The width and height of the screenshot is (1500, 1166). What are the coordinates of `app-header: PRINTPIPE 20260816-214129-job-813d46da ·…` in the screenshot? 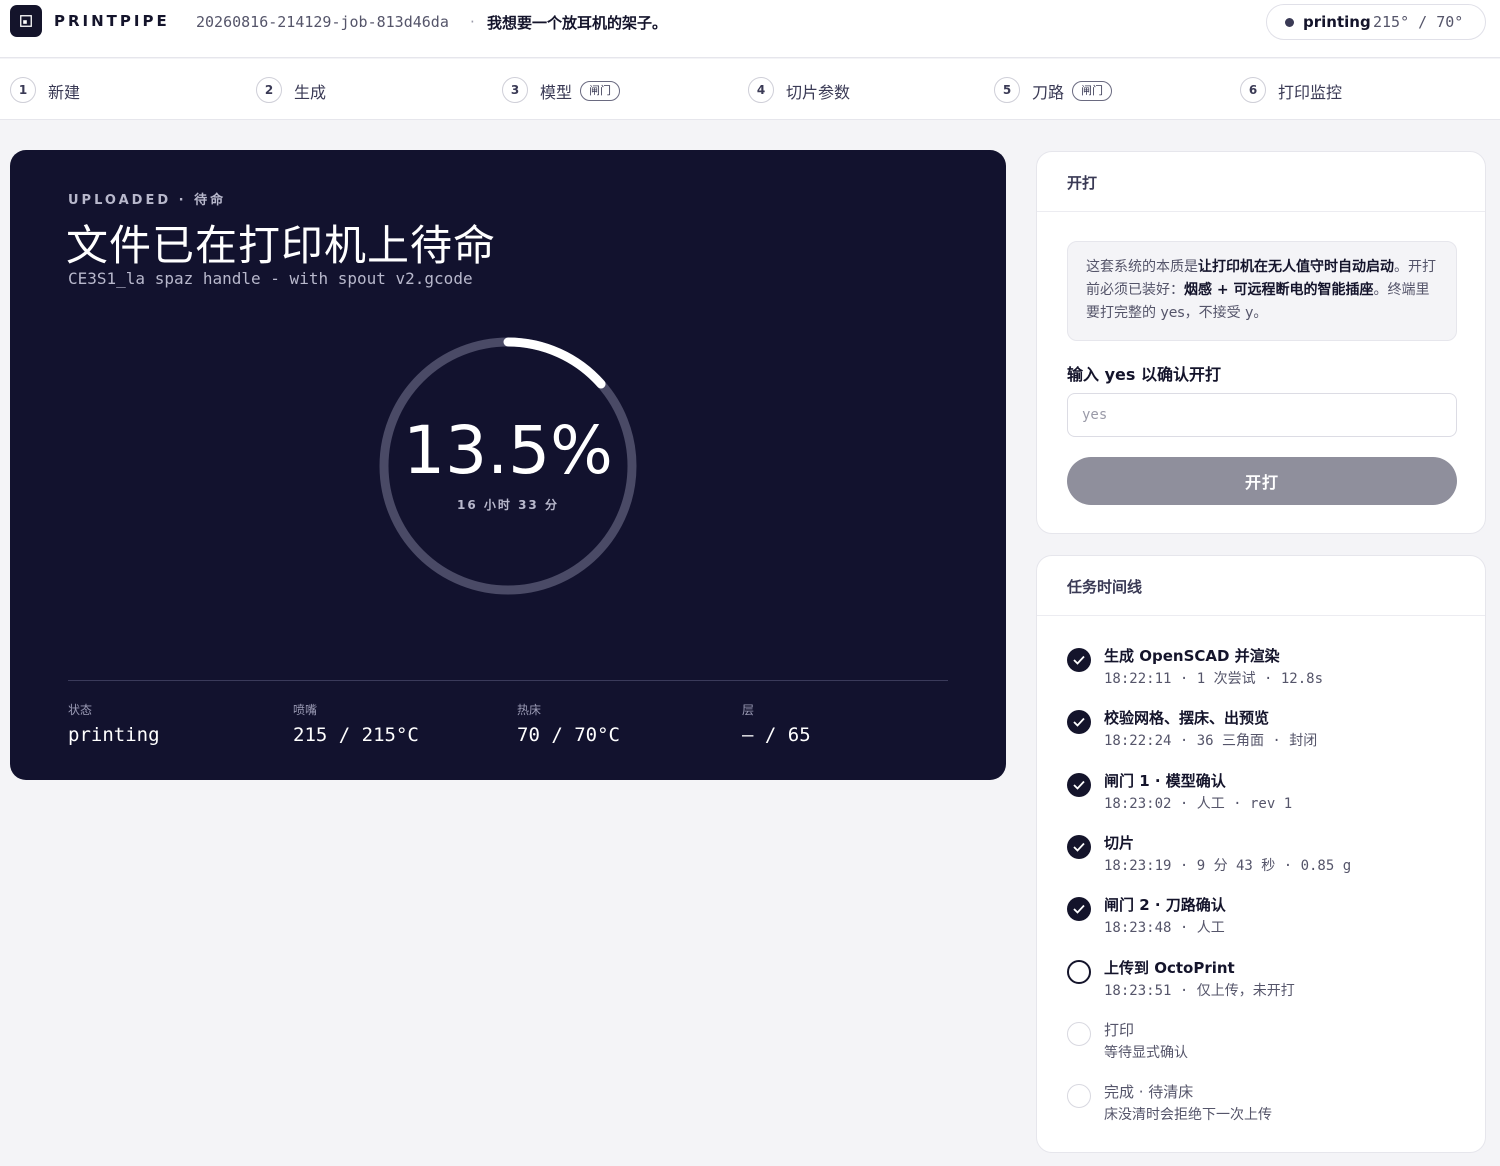 It's located at (750, 29).